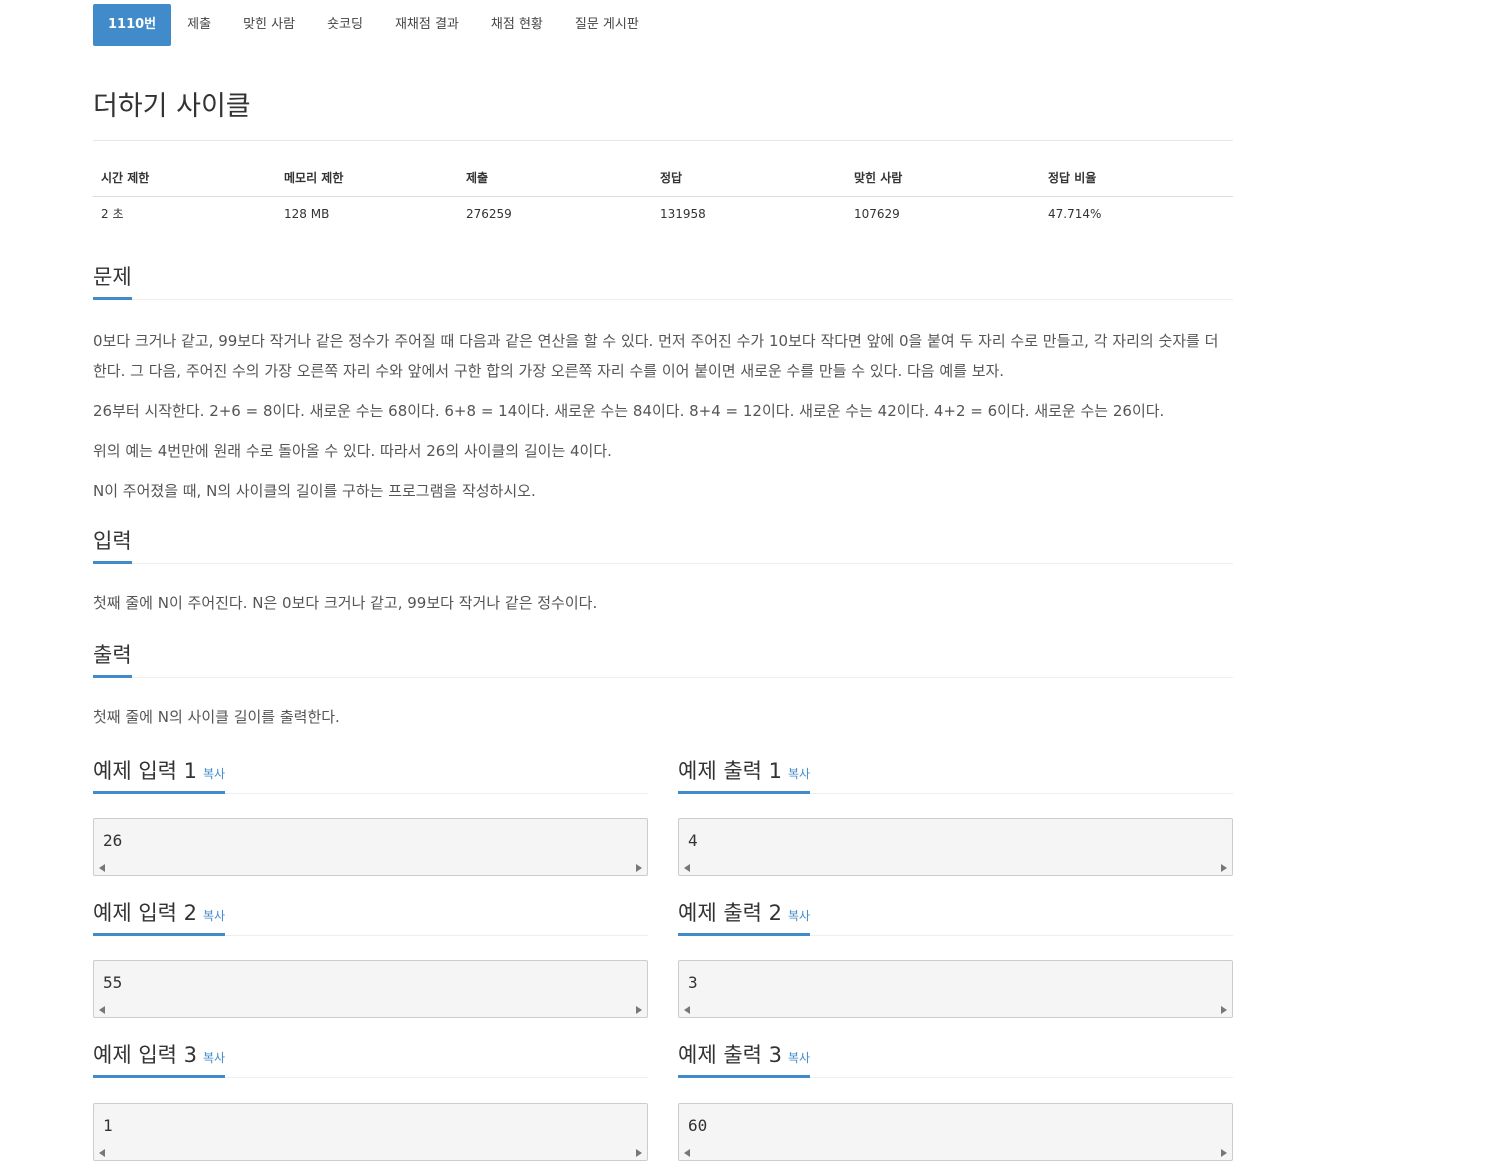  What do you see at coordinates (730, 771) in the screenshot?
I see `sample-output-1-title: 예제 출력 1` at bounding box center [730, 771].